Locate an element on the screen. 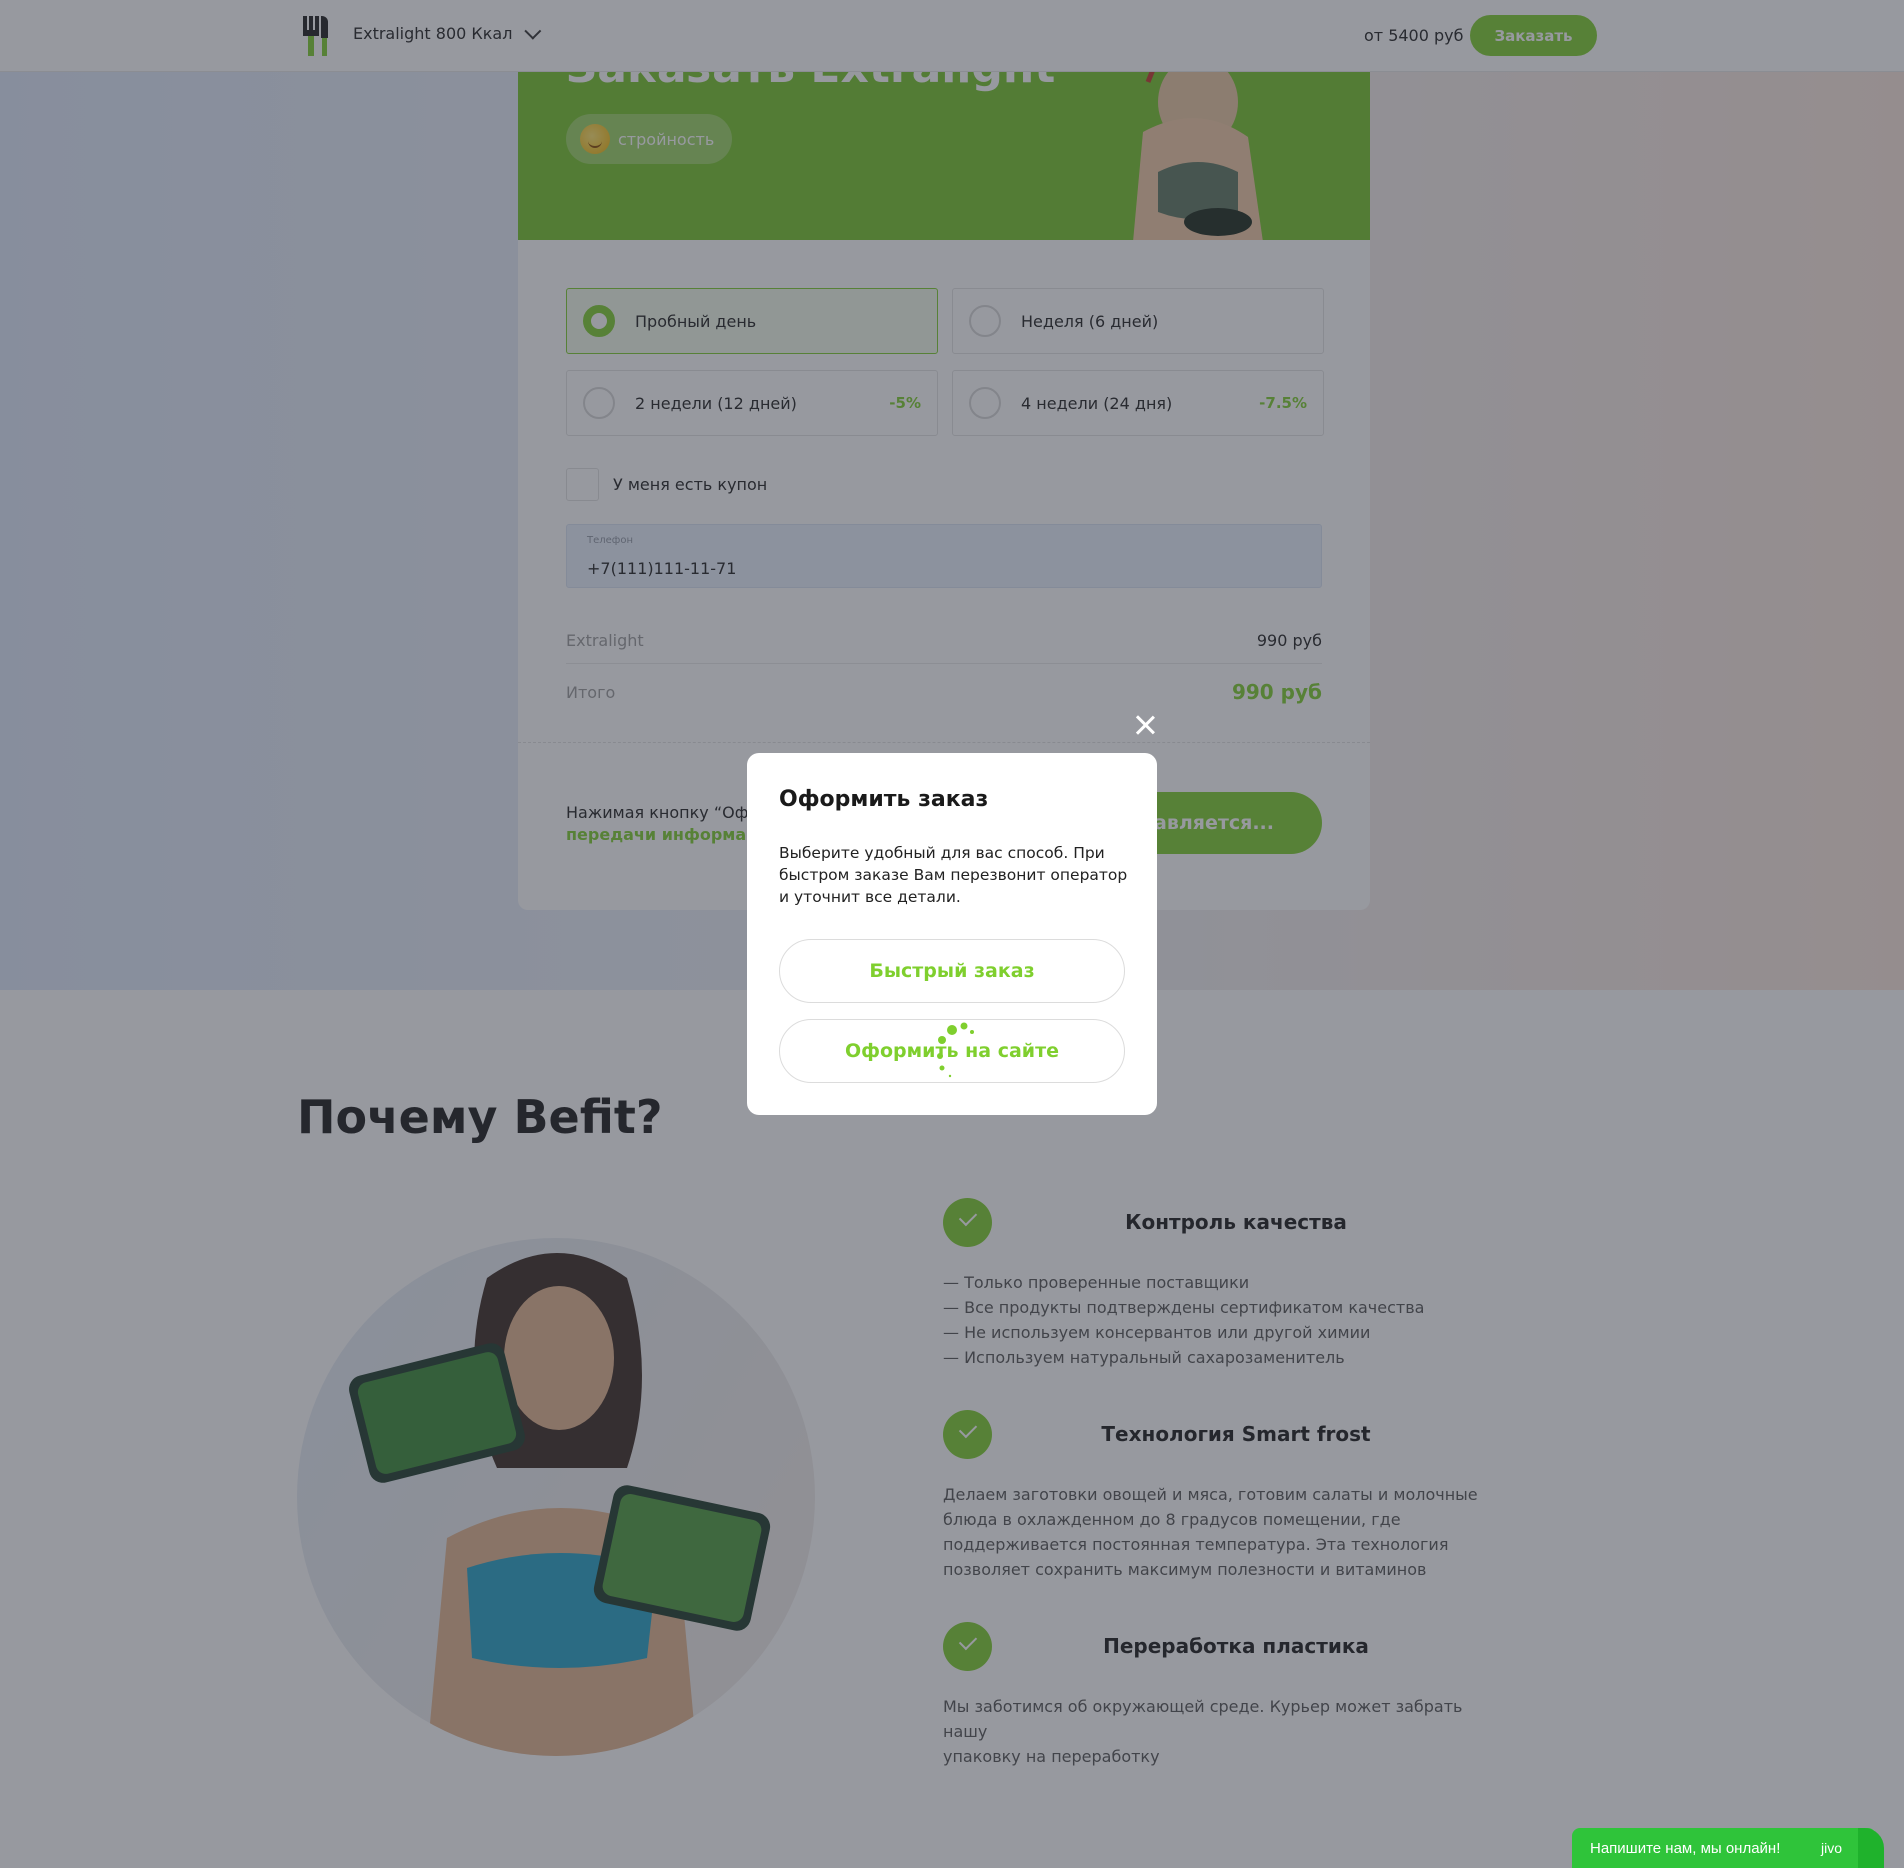 The width and height of the screenshot is (1904, 1868). modal-title: Оформить заказ is located at coordinates (884, 799).